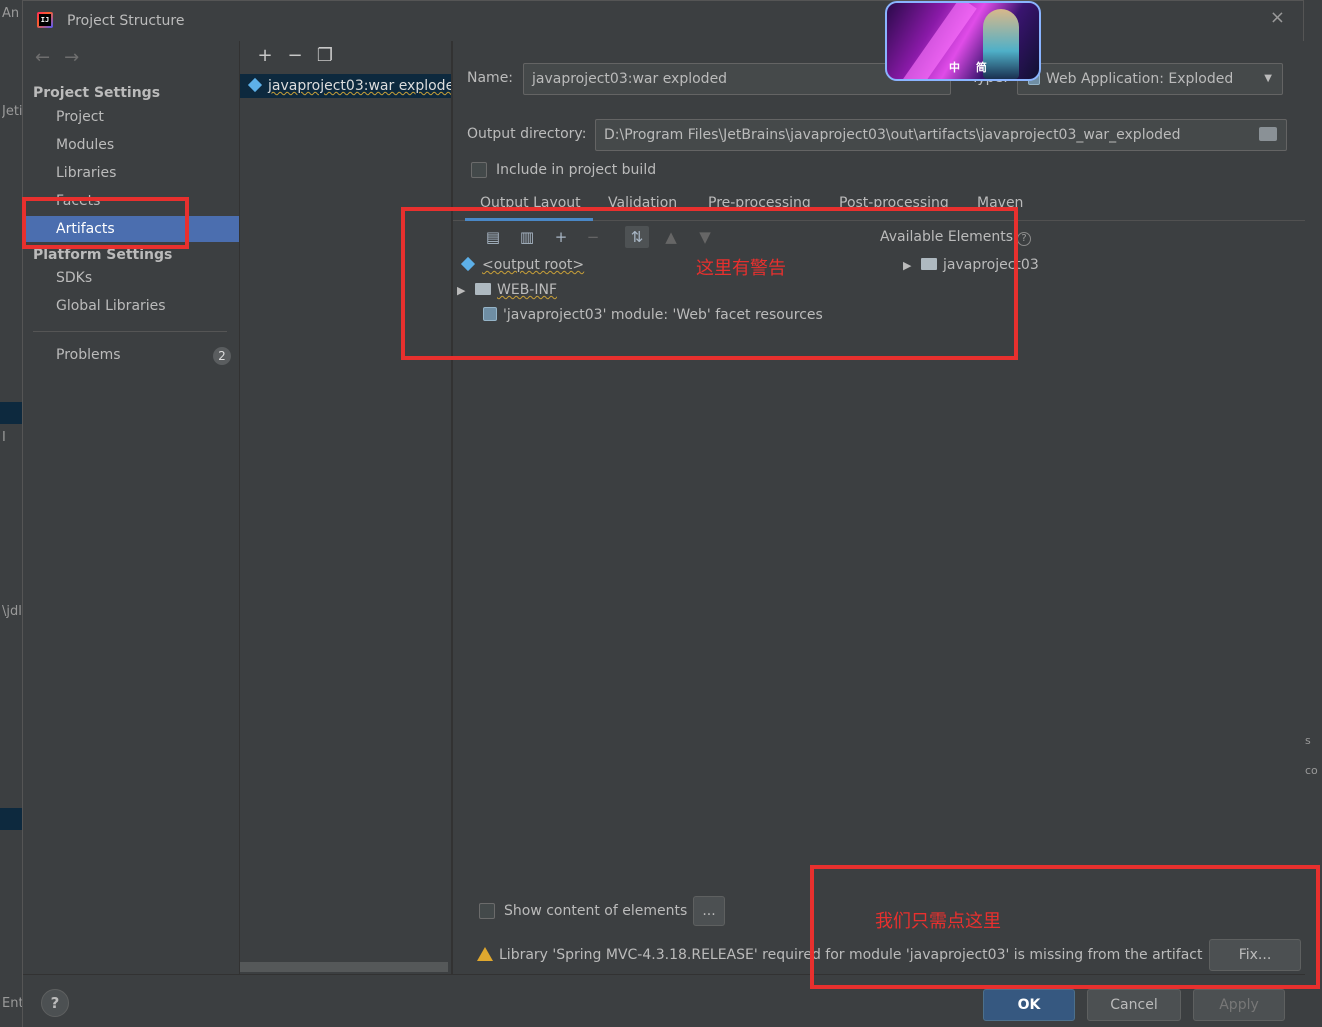 This screenshot has width=1322, height=1027. I want to click on bg-fragment: co, so click(1311, 770).